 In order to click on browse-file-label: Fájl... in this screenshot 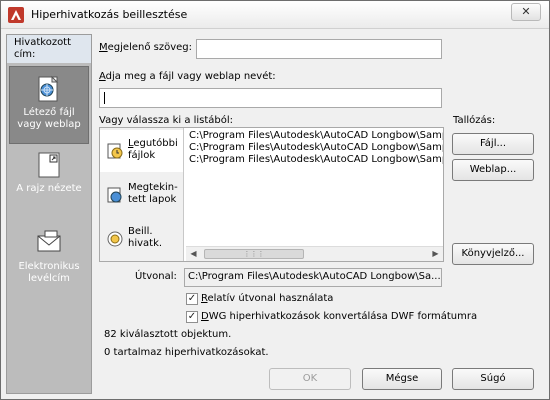, I will do `click(493, 143)`.